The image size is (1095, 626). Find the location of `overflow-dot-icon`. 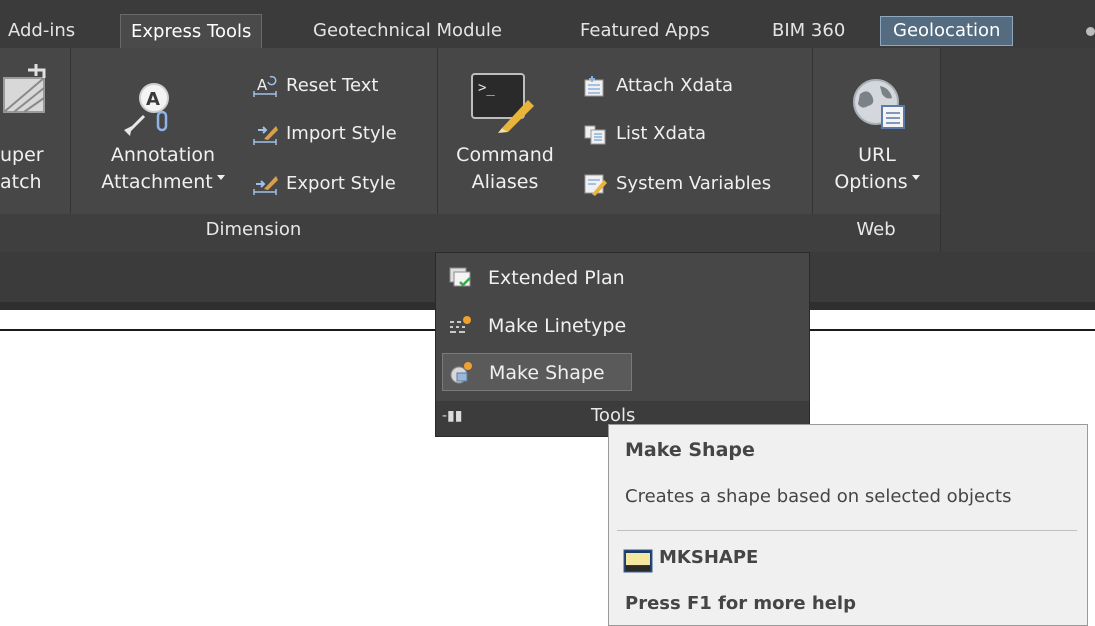

overflow-dot-icon is located at coordinates (1090, 31).